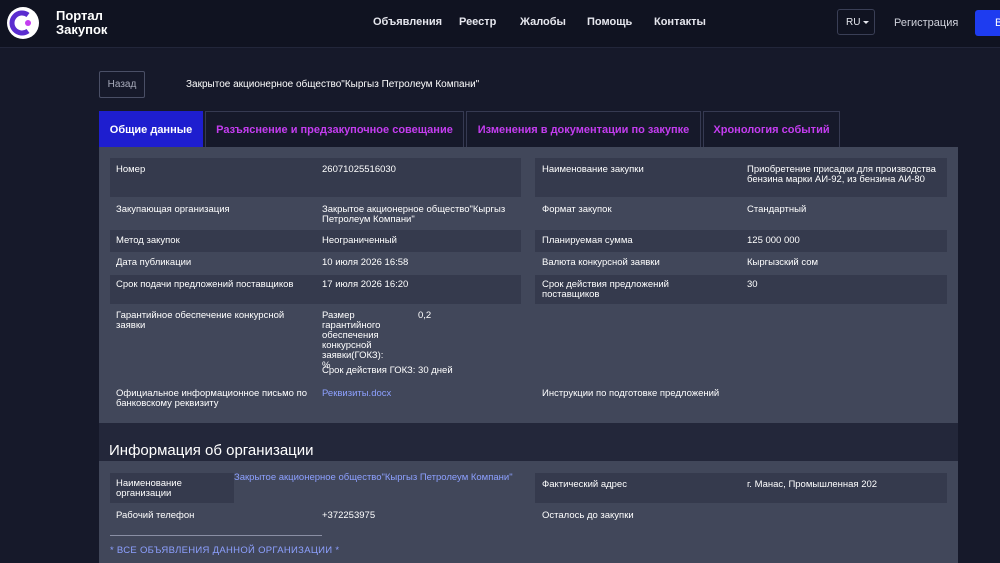 The width and height of the screenshot is (1000, 563). Describe the element at coordinates (173, 209) in the screenshot. I see `buyer-label: Закупающая организация` at that location.